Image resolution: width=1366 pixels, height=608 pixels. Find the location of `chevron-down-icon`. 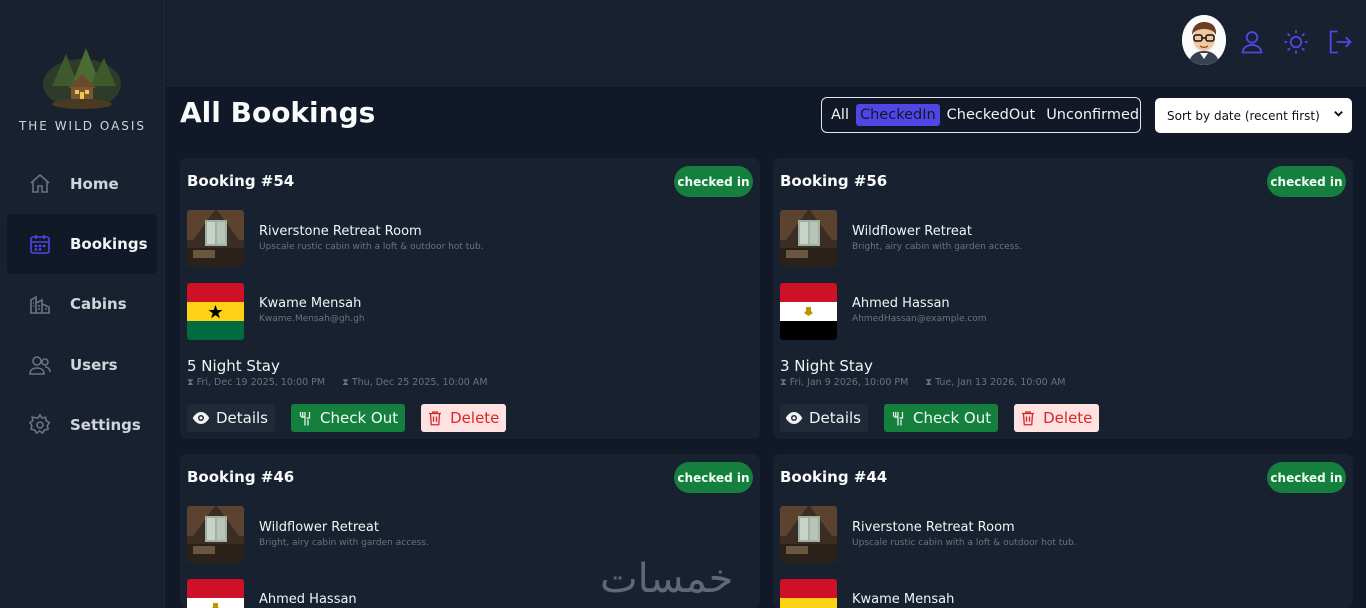

chevron-down-icon is located at coordinates (1338, 114).